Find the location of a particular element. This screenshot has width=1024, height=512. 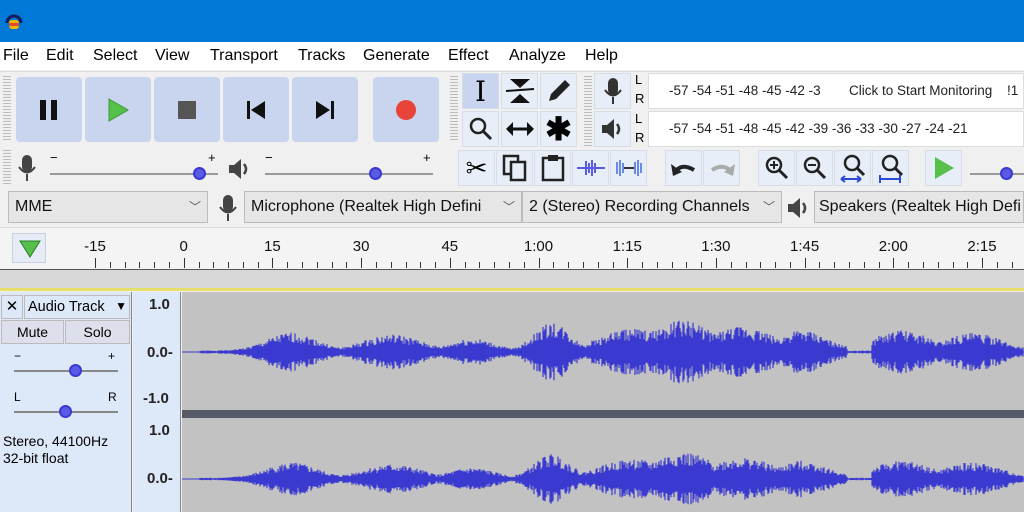

envelope-tool is located at coordinates (519, 91).